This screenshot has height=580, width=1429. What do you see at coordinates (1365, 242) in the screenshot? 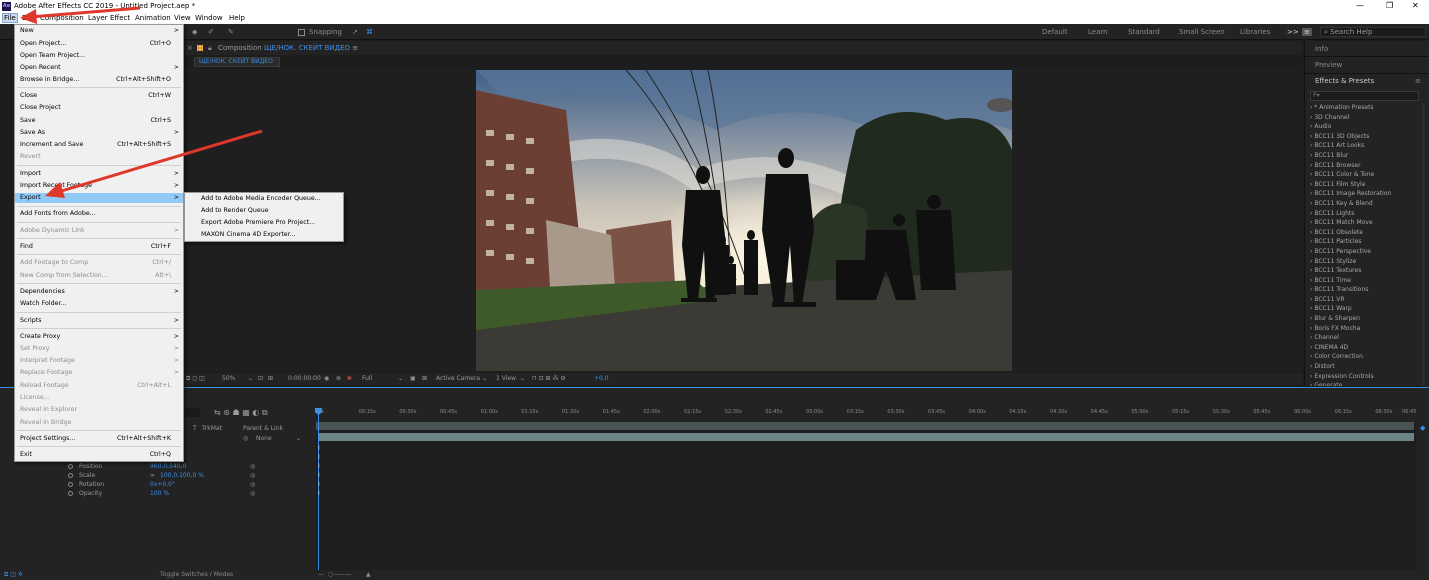
I see `effects-category-item: › BCC11 Particles` at bounding box center [1365, 242].